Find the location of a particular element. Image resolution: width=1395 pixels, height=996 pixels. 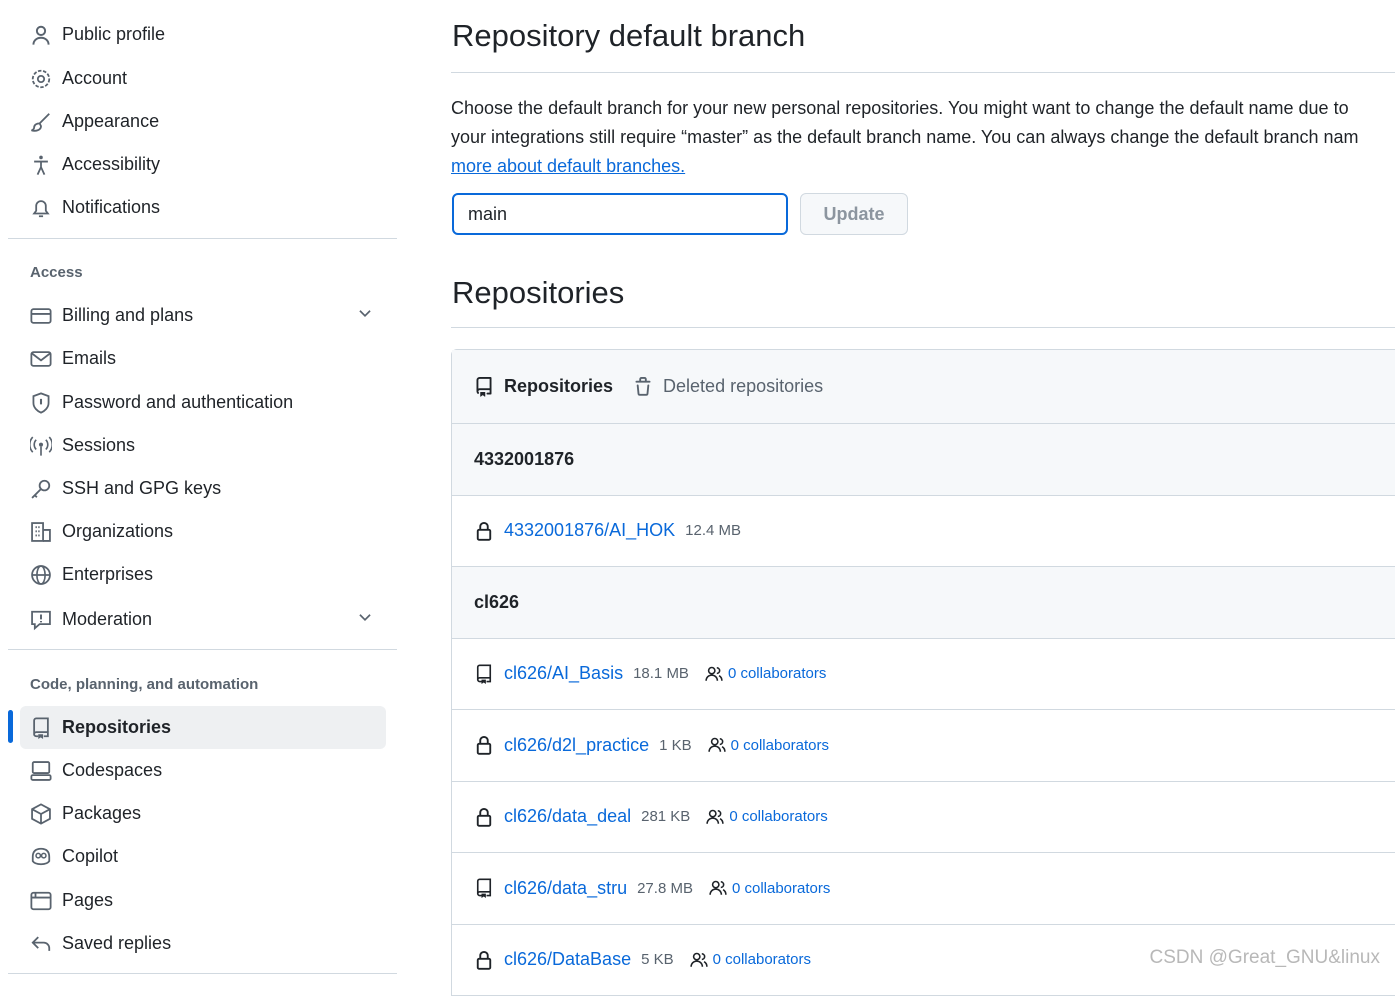

repository-link: cl626/DataBase is located at coordinates (567, 959).